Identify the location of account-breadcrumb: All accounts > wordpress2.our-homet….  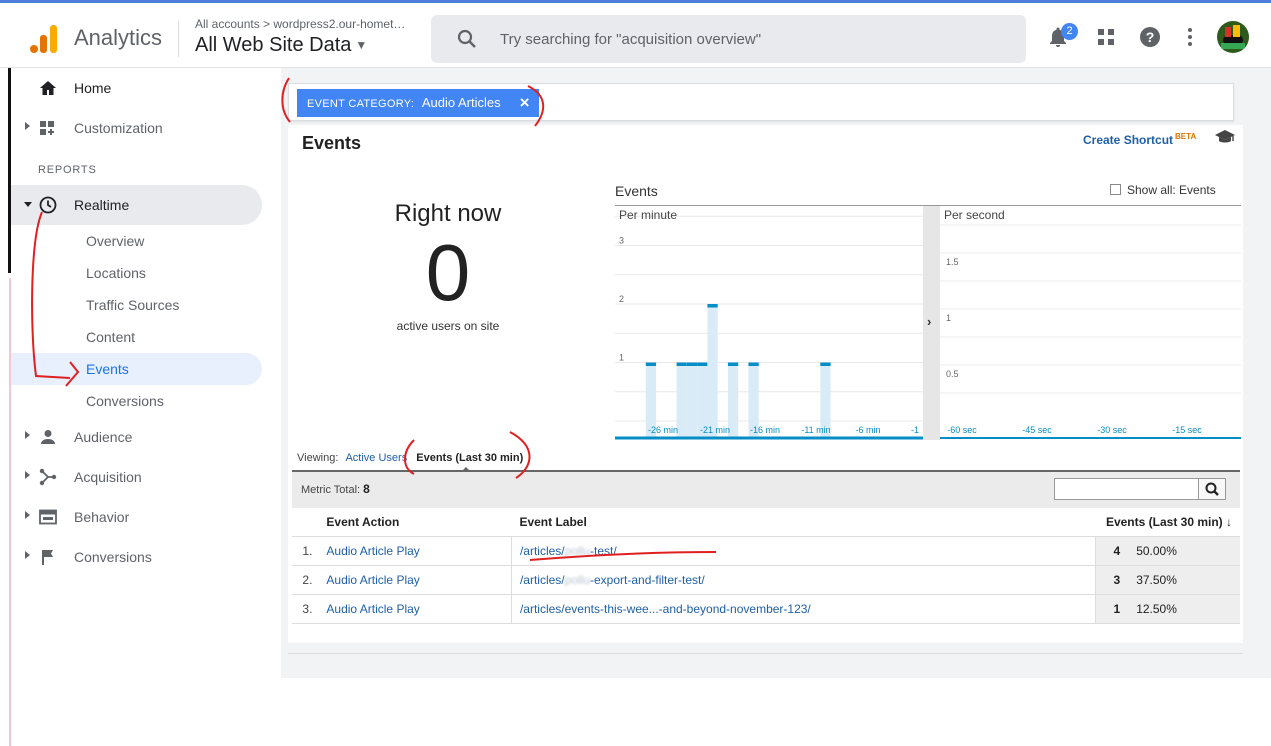
(300, 24).